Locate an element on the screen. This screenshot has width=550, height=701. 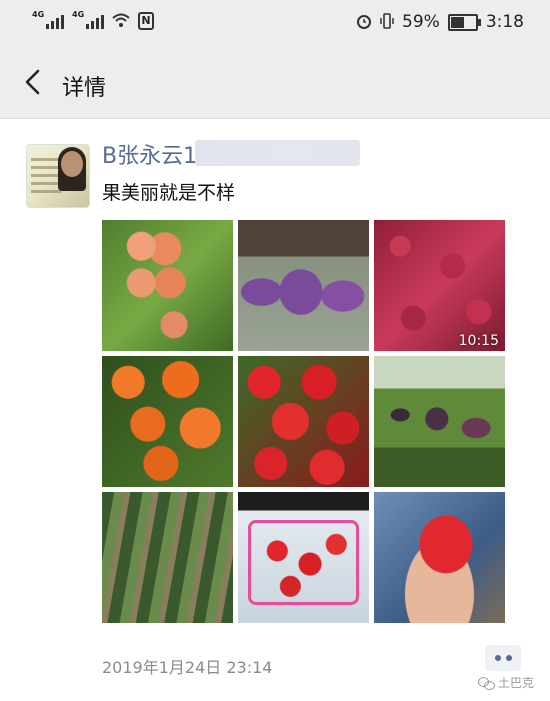
status-bar: 4G 4G N 59% 3:18 is located at coordinates (275, 23).